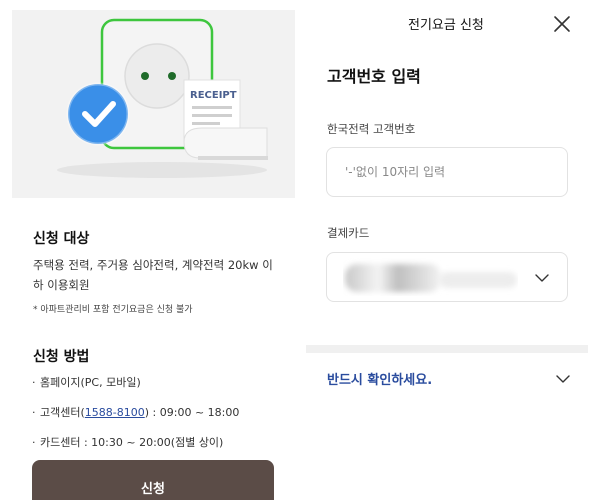  What do you see at coordinates (225, 119) in the screenshot?
I see `receipt-icon: RECEIPT` at bounding box center [225, 119].